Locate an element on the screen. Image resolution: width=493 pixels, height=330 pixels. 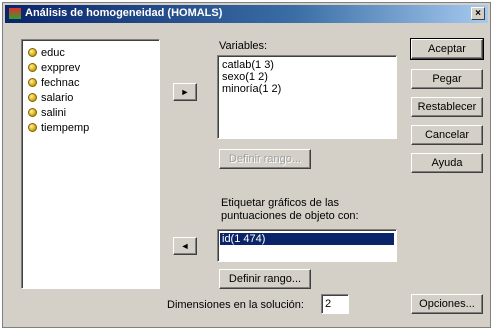
title-bar: Análisis de homogeneidad (HOMALS) × is located at coordinates (246, 14).